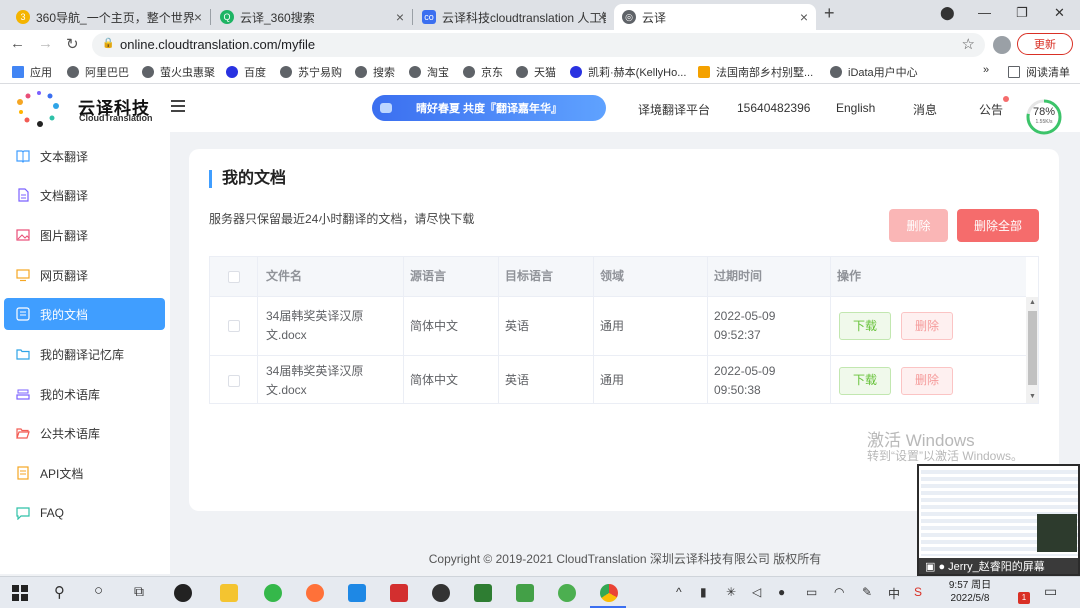 The width and height of the screenshot is (1080, 608). I want to click on sidebar-item-my-documents: 我的文档, so click(84, 314).